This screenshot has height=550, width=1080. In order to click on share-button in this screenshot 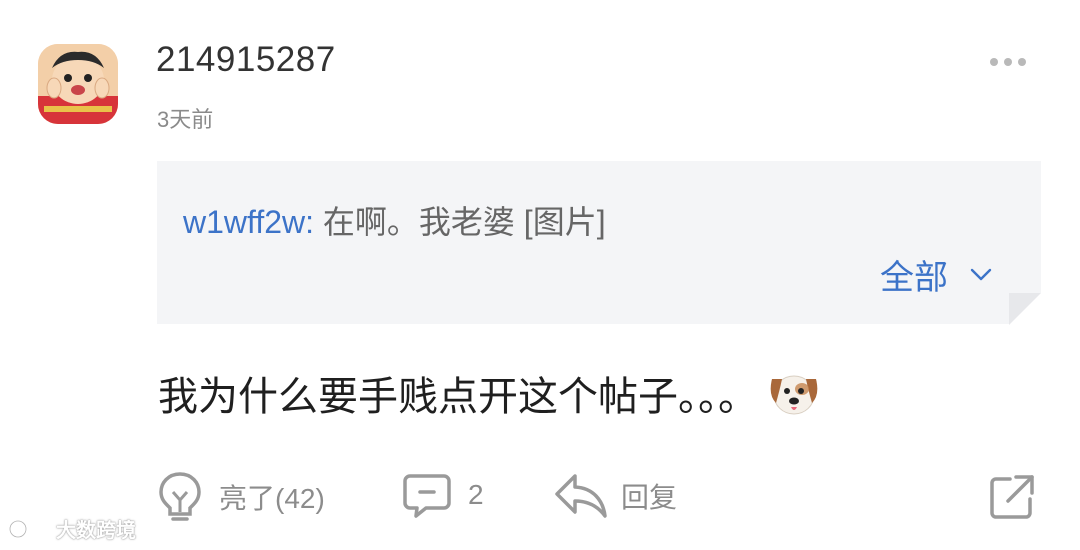, I will do `click(1012, 497)`.